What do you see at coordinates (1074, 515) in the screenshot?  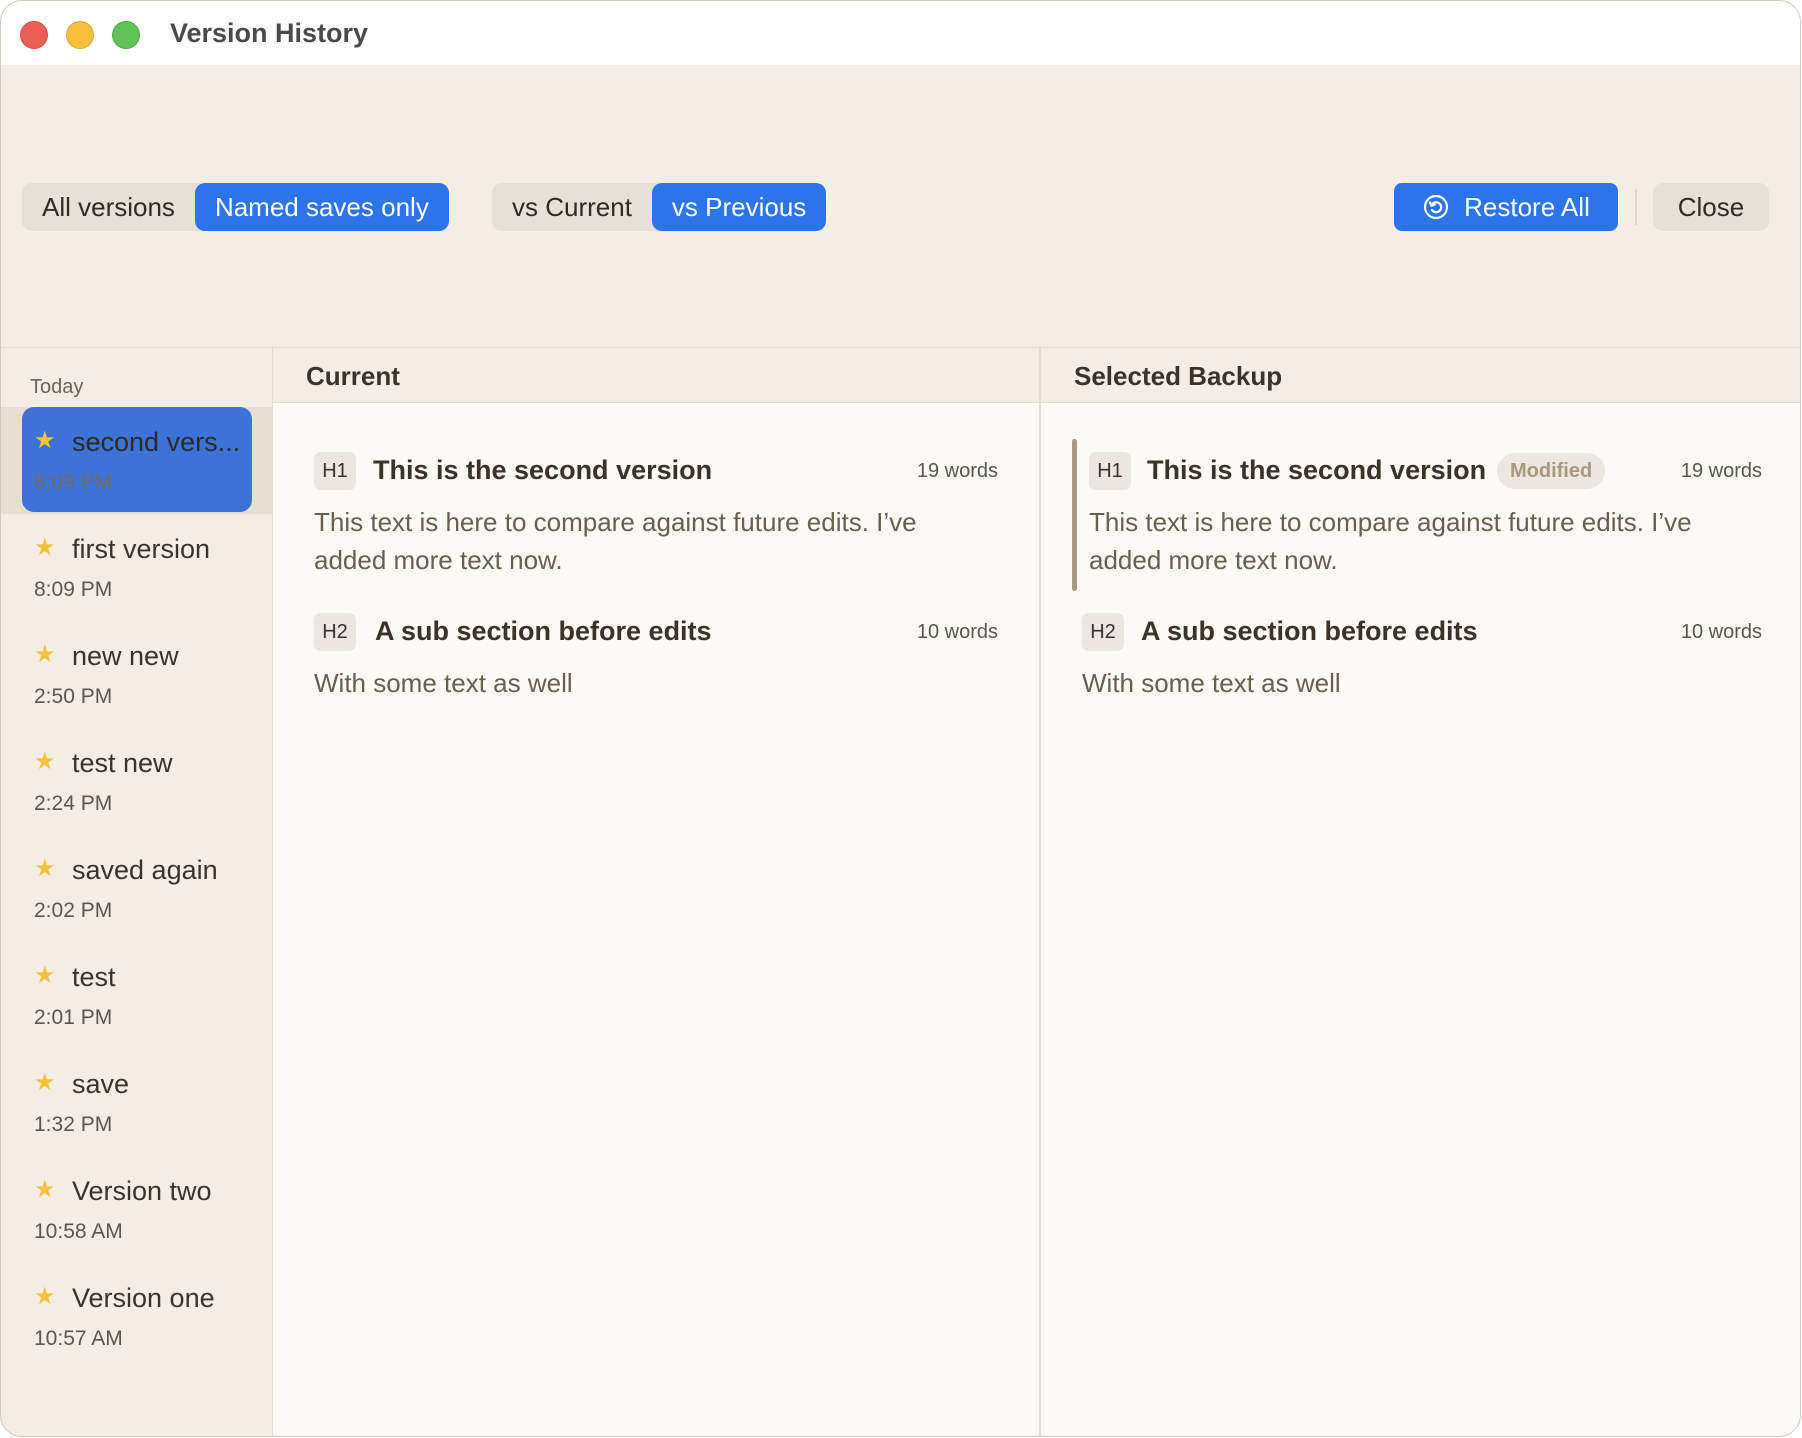 I see `change-indicator` at bounding box center [1074, 515].